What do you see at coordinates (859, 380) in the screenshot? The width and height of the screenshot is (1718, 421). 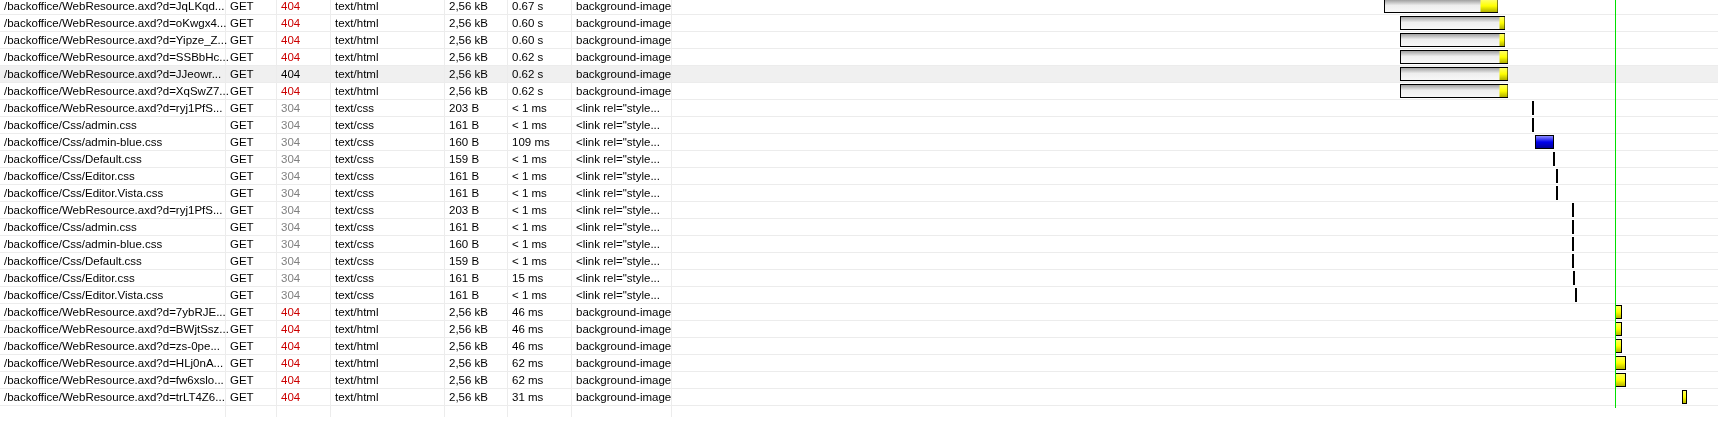 I see `request-row: /backoffice/WebResource.axd?d=fw6xslo... GET 404 text/html 2,56 kB 62 ms background-image` at bounding box center [859, 380].